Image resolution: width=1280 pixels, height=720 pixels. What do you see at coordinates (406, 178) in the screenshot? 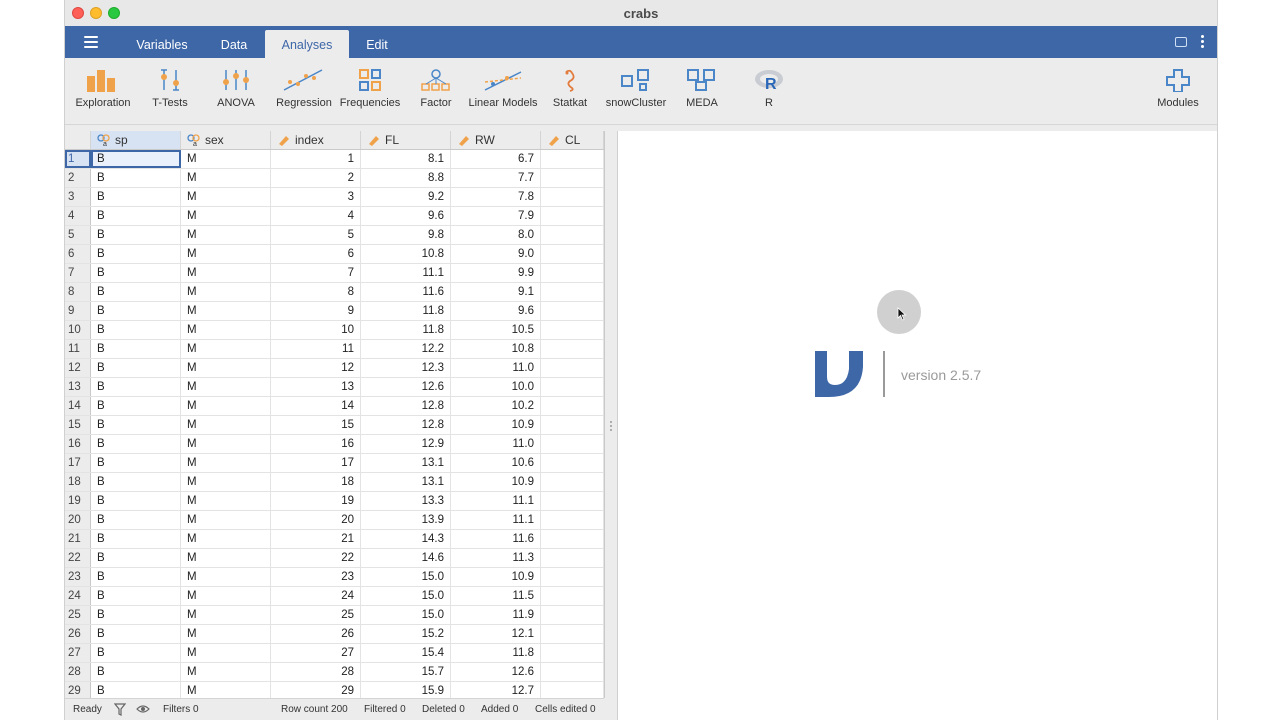
I see `table-cell: 8.8` at bounding box center [406, 178].